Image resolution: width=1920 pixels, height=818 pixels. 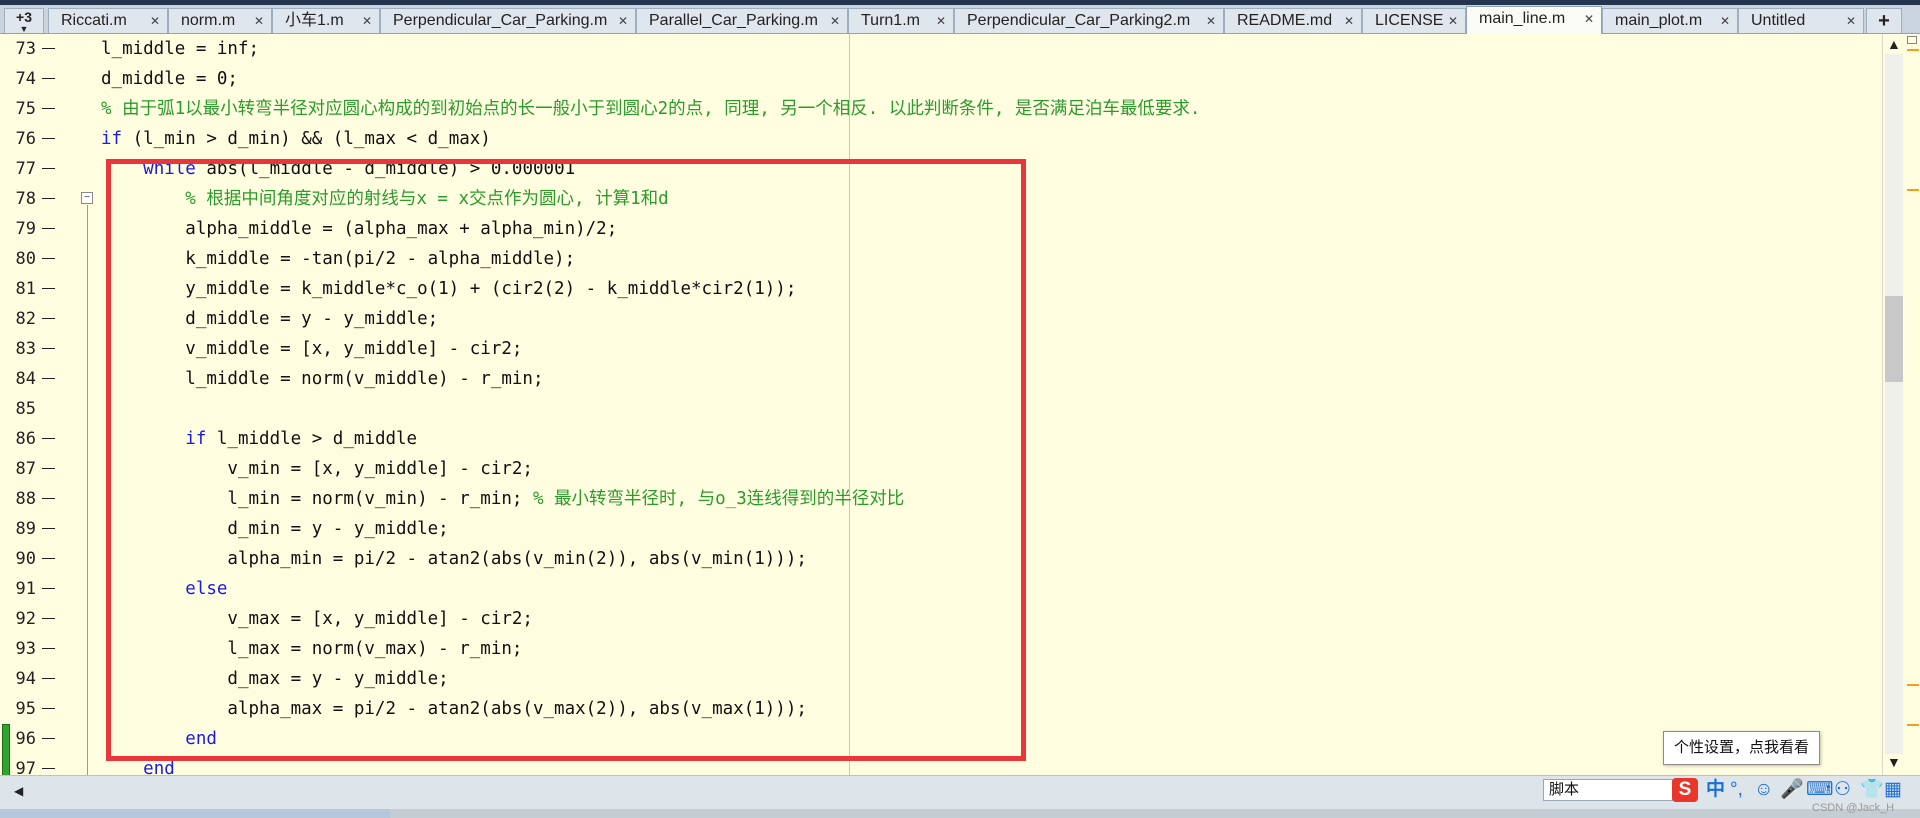 What do you see at coordinates (1894, 404) in the screenshot?
I see `scrollbar-track` at bounding box center [1894, 404].